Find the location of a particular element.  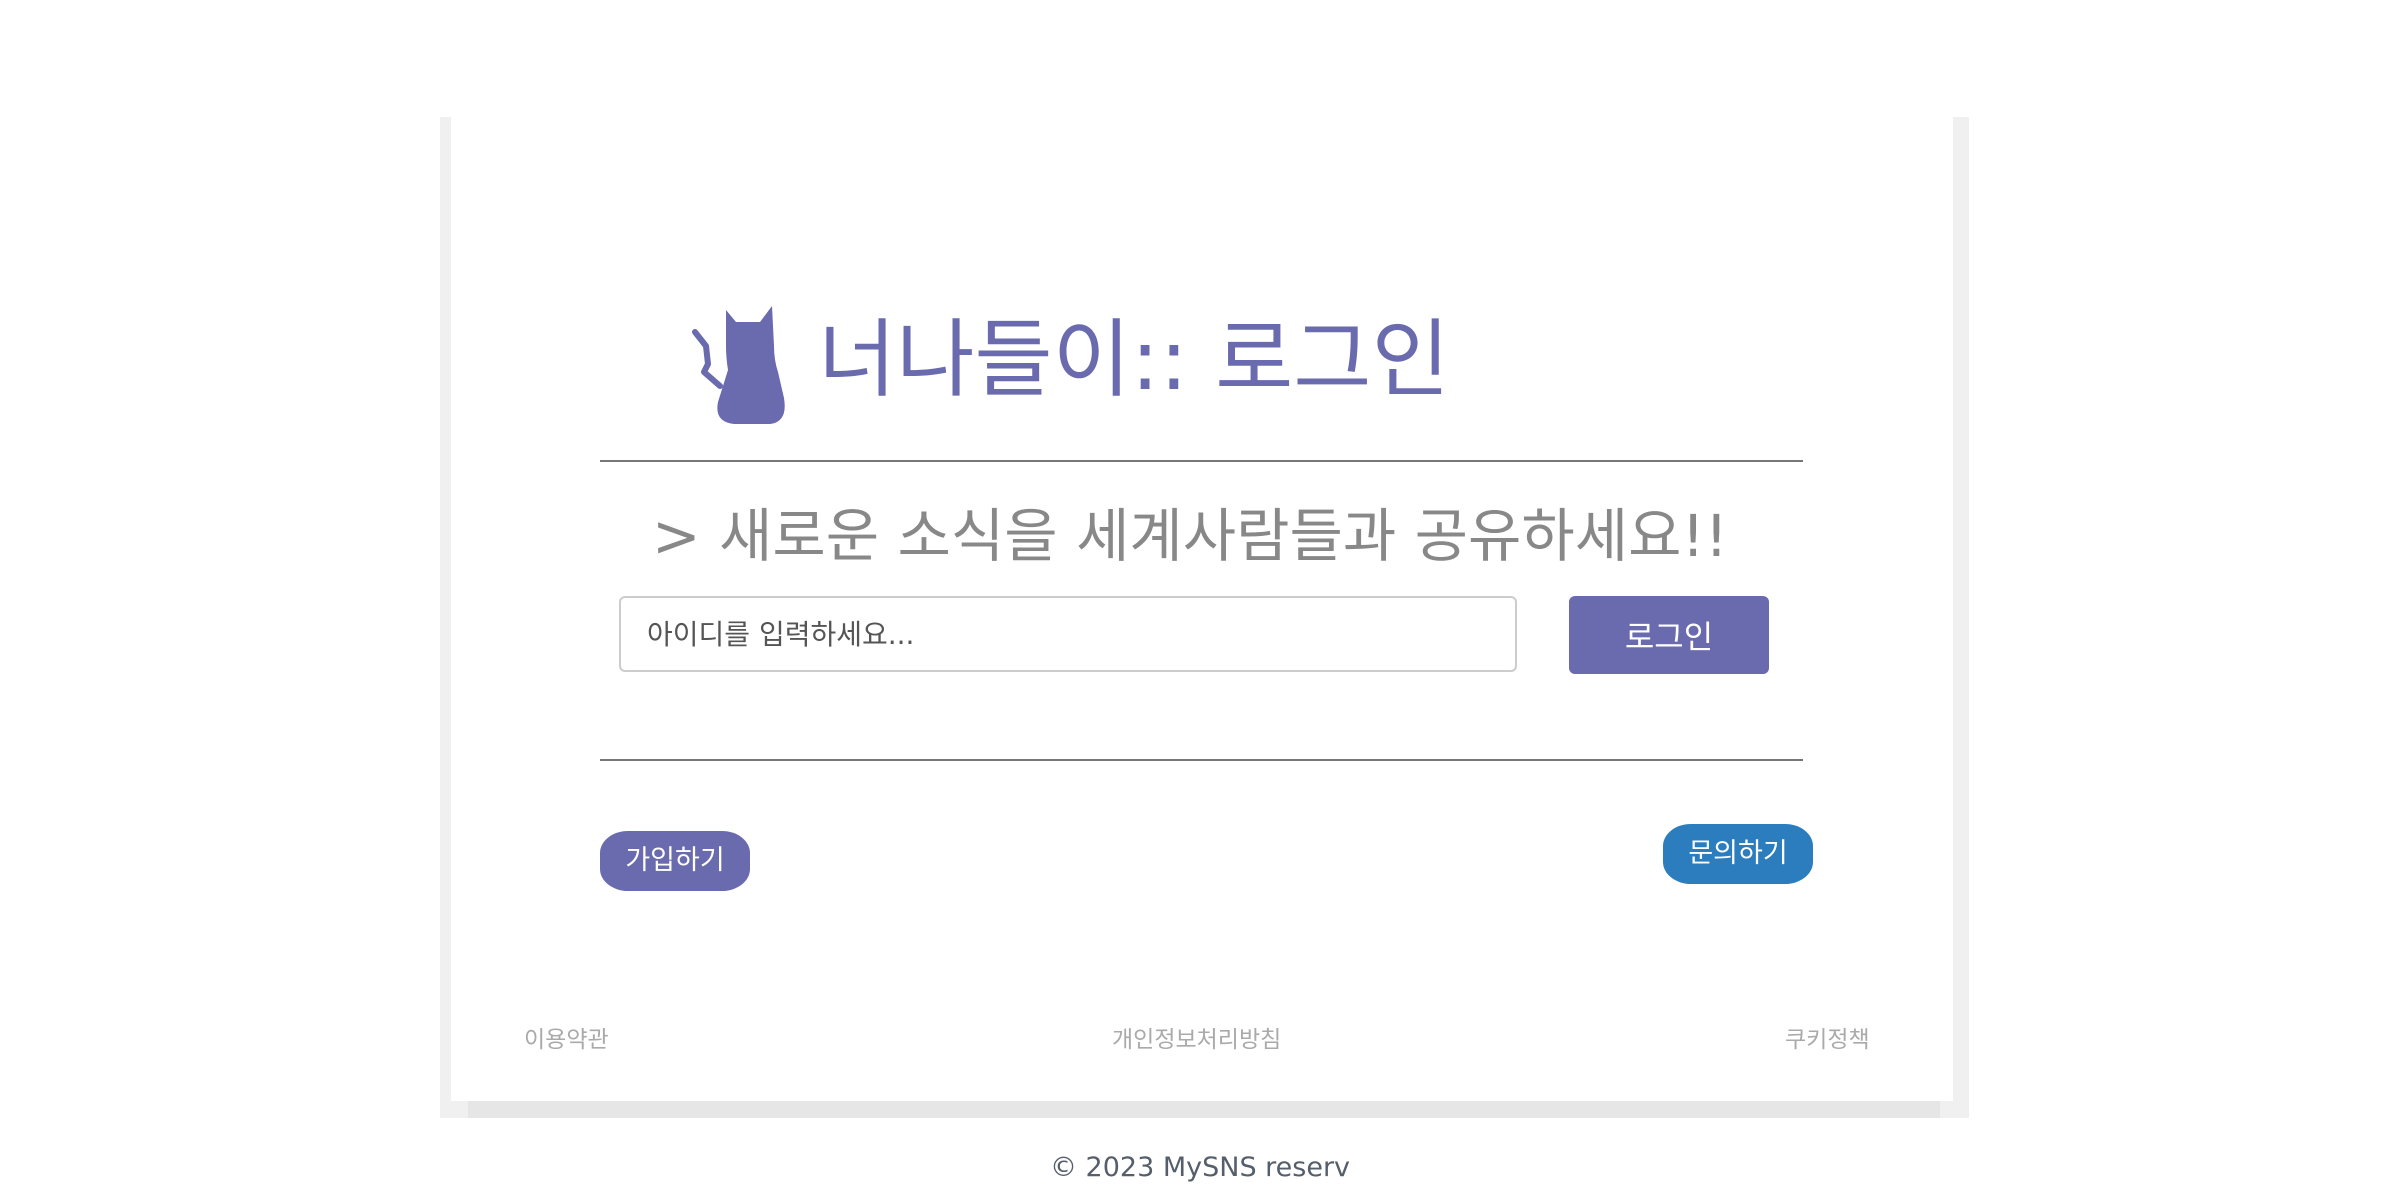

cat-icon is located at coordinates (738, 365).